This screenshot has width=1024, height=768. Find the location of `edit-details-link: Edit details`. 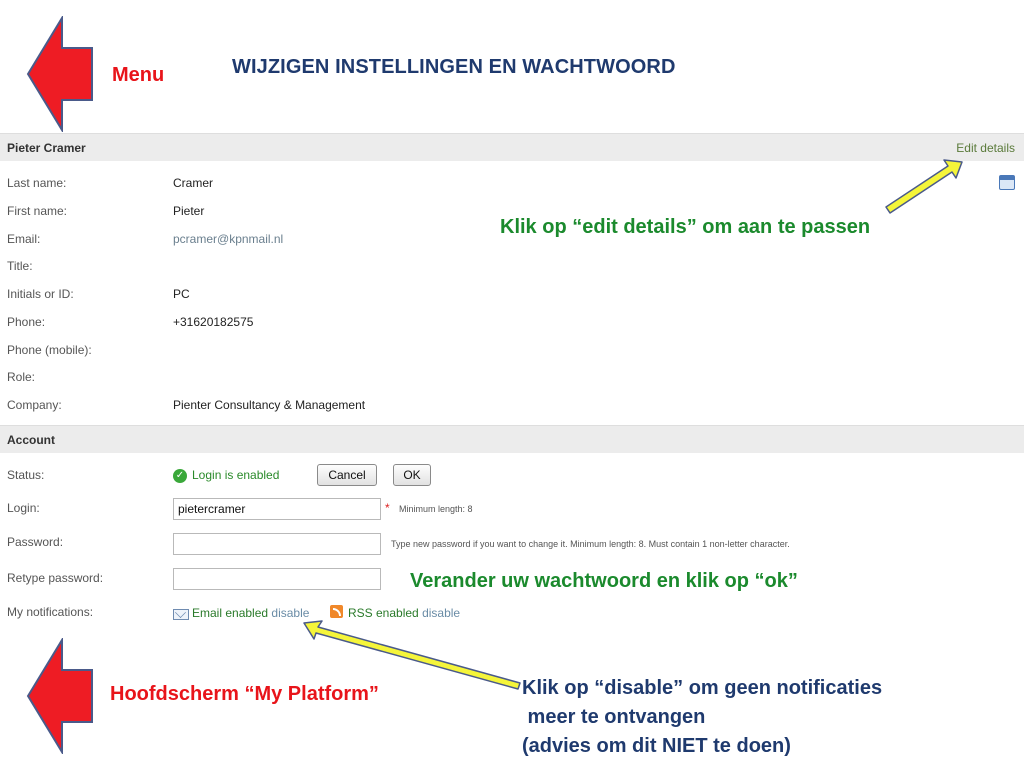

edit-details-link: Edit details is located at coordinates (985, 148).